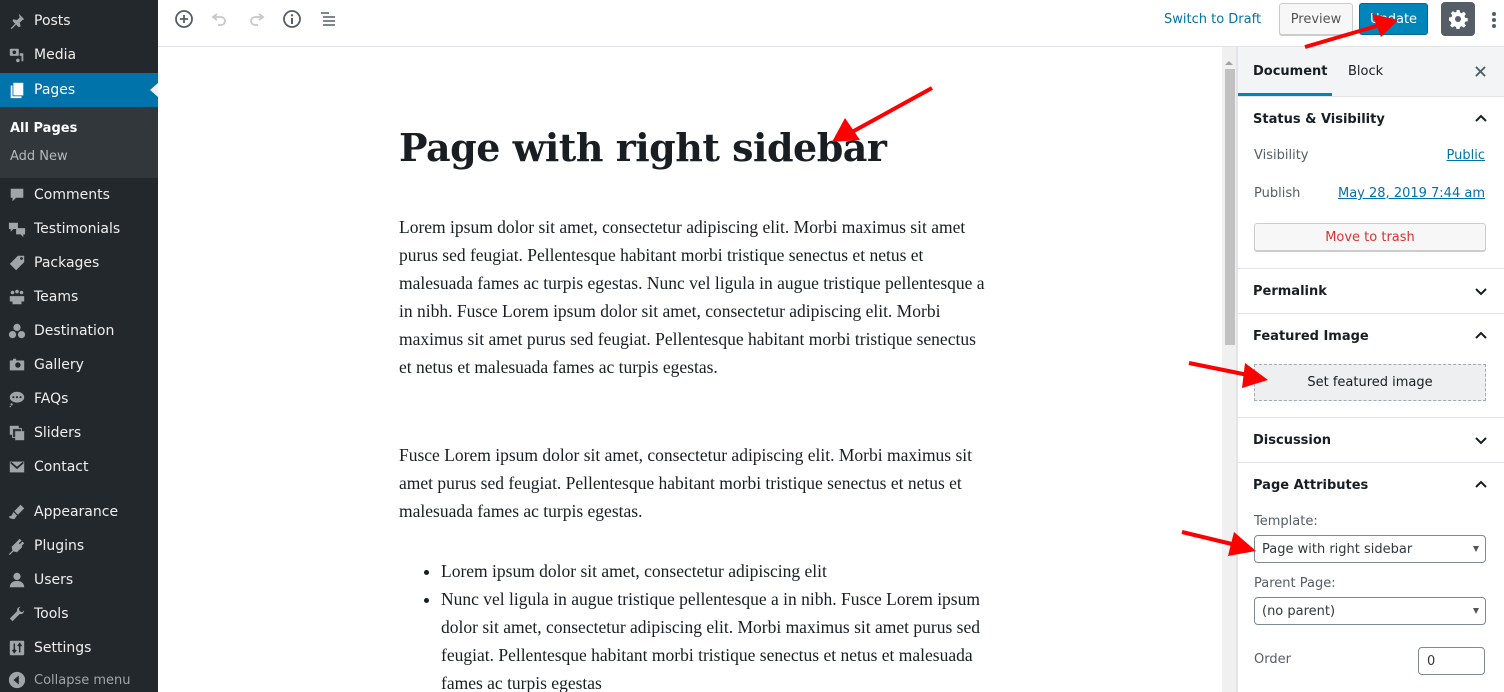  I want to click on pages-submenu: All Pages Add New, so click(79, 142).